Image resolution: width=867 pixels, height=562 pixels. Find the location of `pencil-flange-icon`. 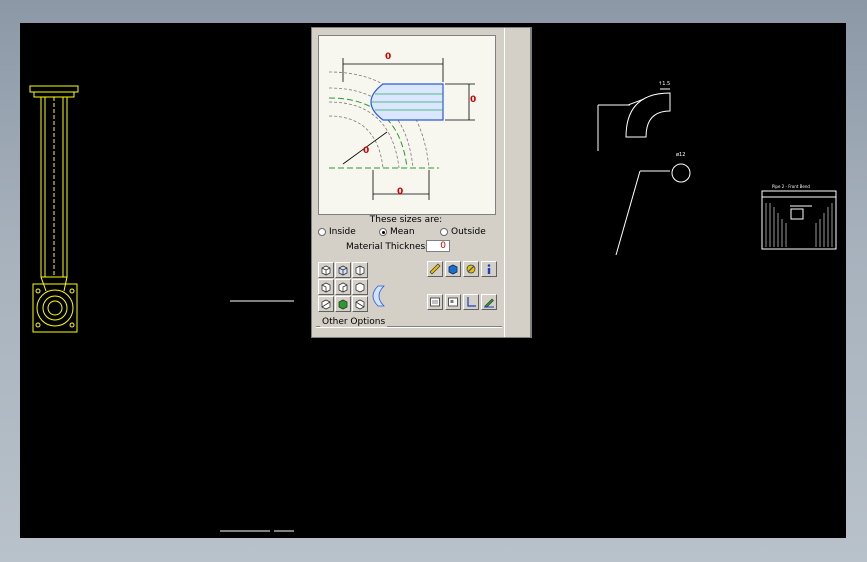

pencil-flange-icon is located at coordinates (489, 303).